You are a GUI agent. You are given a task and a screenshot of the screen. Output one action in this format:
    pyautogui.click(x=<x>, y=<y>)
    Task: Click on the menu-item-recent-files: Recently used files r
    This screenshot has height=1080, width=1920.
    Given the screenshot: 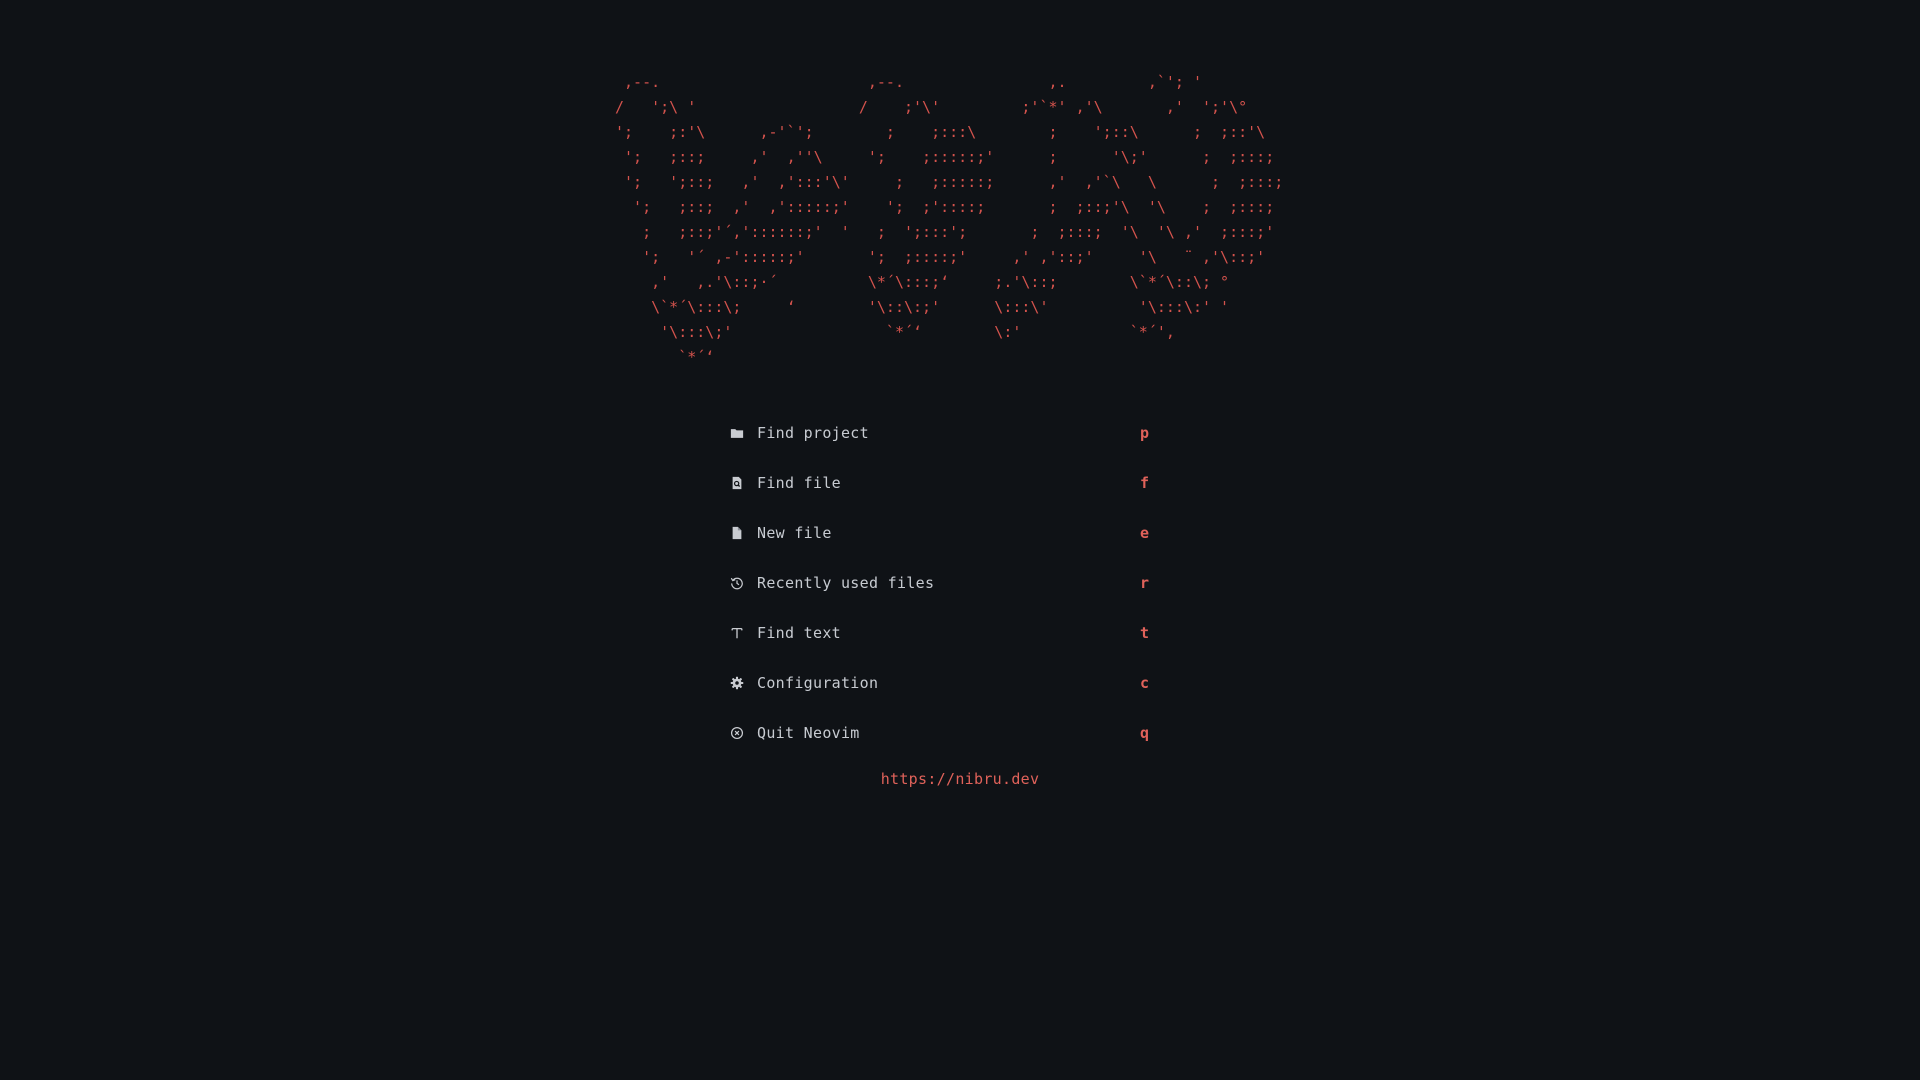 What is the action you would take?
    pyautogui.click(x=957, y=583)
    